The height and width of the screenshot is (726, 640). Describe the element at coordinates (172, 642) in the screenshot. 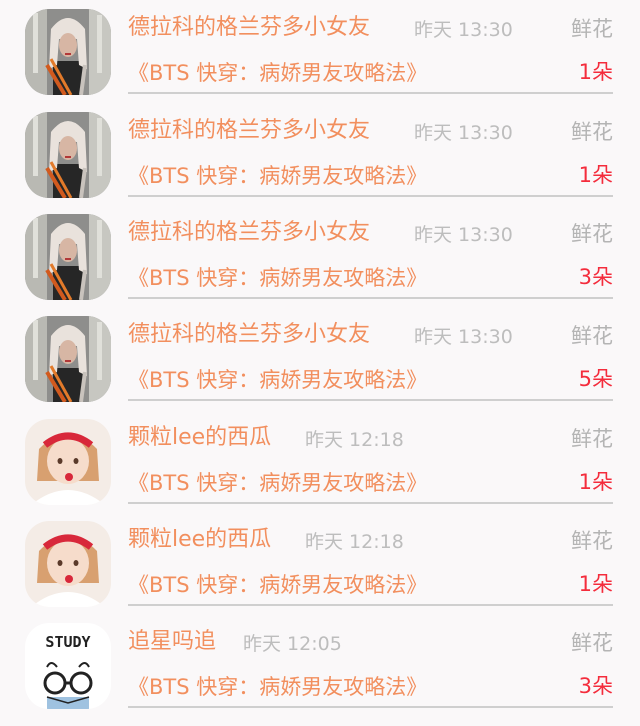

I see `username: 追星吗追` at that location.